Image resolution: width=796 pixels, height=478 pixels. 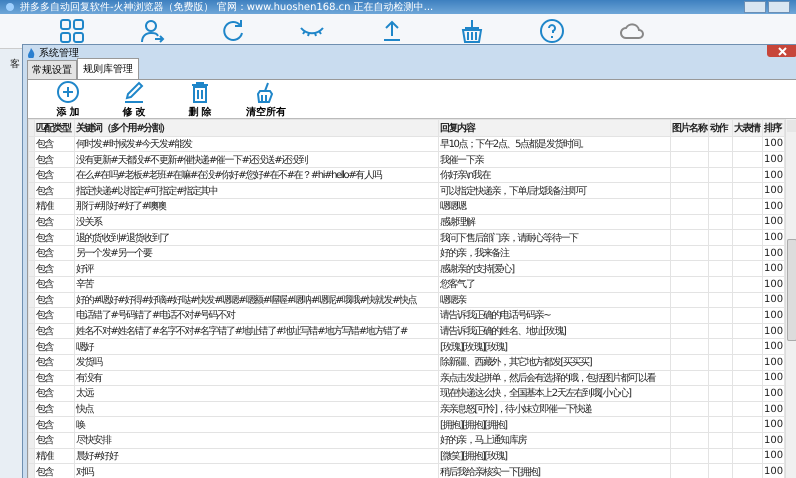 I want to click on column-header: 匹配类型, so click(x=54, y=128).